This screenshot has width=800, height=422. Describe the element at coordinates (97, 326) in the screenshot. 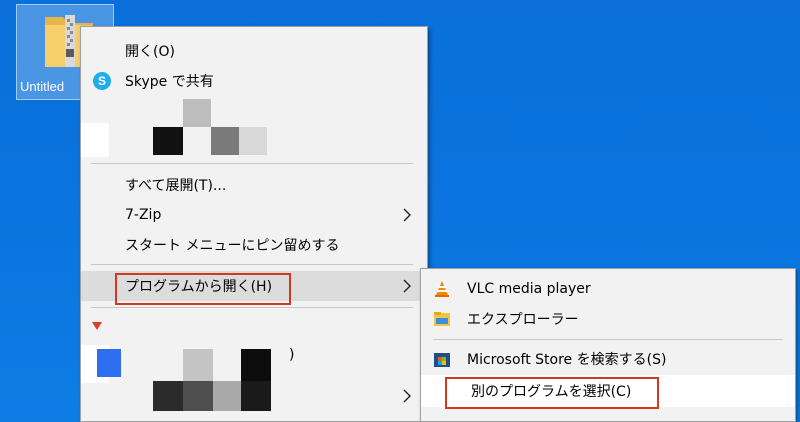

I see `red-marker-icon` at that location.